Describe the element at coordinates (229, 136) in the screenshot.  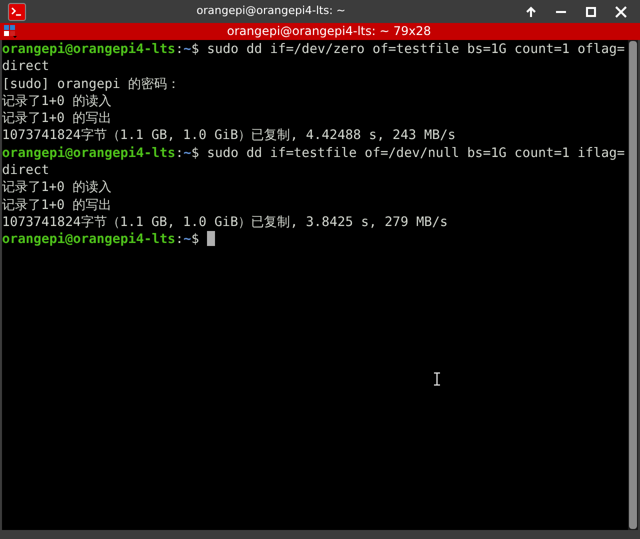
I see `terminal-line: 1073741824字节（1.1 GB, 1.0 GiB）已复制, 4.42488 s, 243 MB/s` at that location.